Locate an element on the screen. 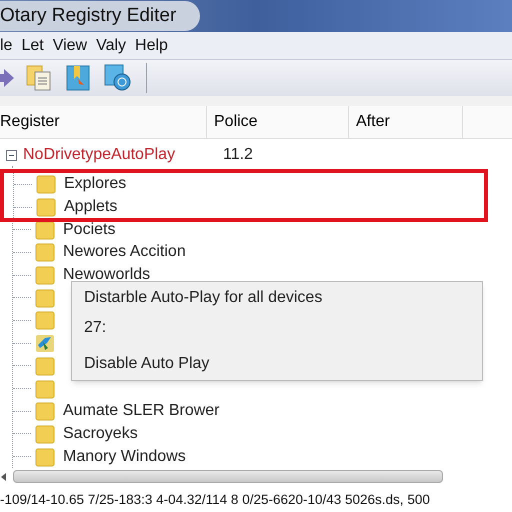 Image resolution: width=512 pixels, height=512 pixels. window-title: Otary Registry Editer is located at coordinates (100, 16).